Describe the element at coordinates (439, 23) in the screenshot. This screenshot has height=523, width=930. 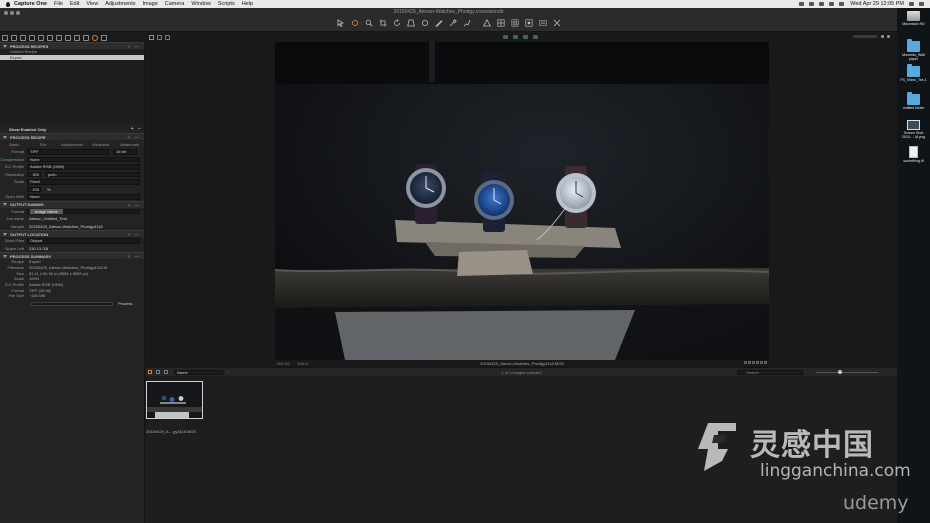
I see `brush-tool-icon` at that location.